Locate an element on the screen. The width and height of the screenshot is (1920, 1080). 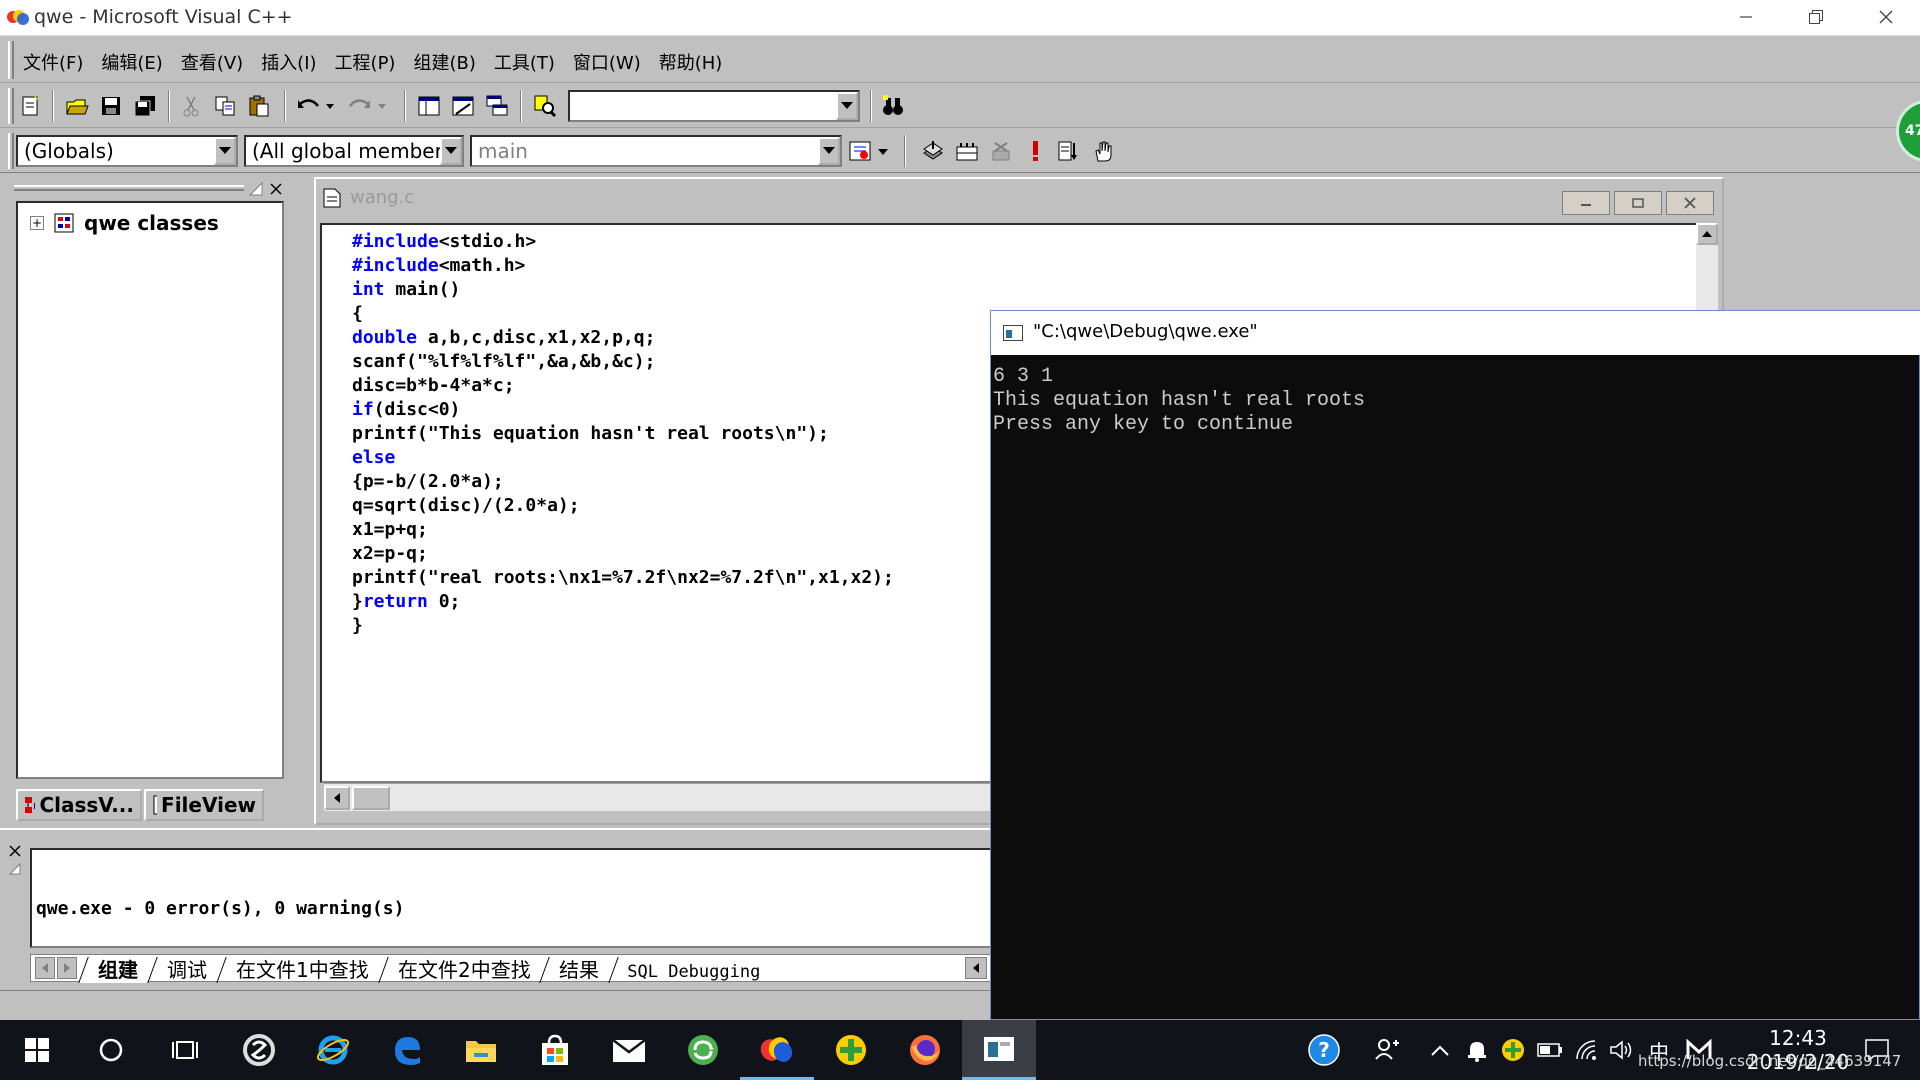
globals-combo: (Globals) is located at coordinates (127, 151).